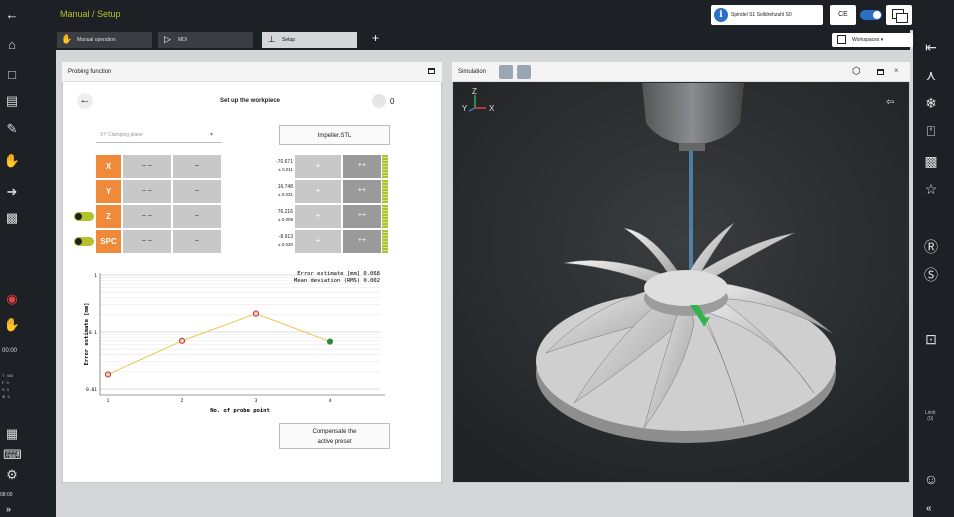 This screenshot has height=517, width=954. Describe the element at coordinates (465, 108) in the screenshot. I see `axis-y-label: Y` at that location.